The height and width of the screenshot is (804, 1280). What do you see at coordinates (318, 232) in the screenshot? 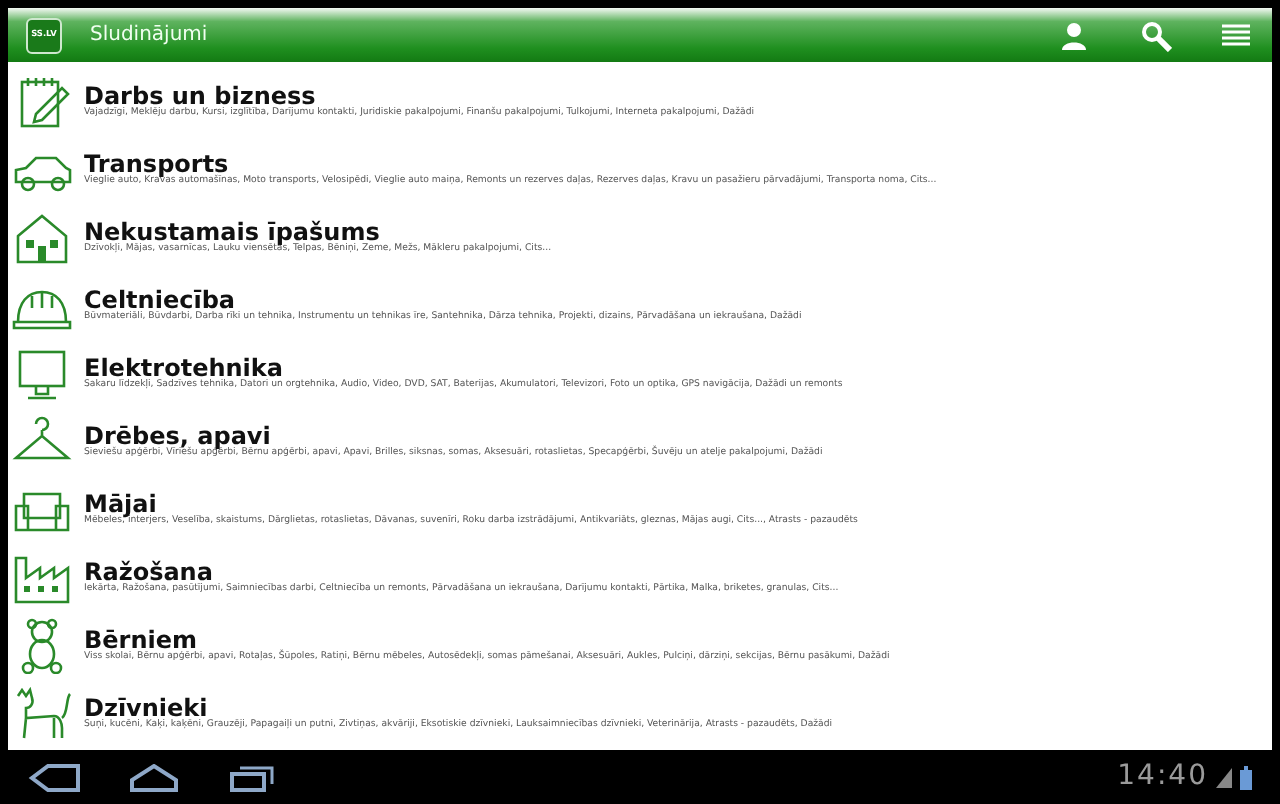
I see `category-title: Nekustamais īpašums` at bounding box center [318, 232].